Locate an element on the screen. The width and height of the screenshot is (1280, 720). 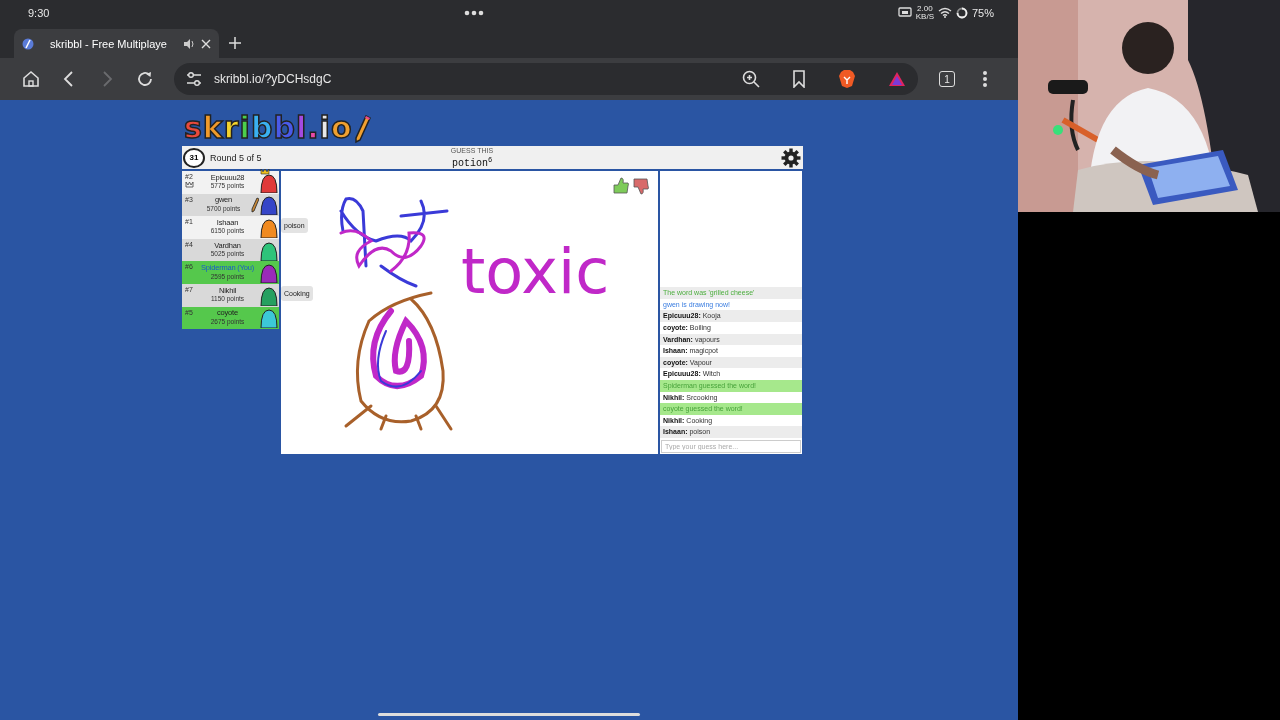
new-tab-icon is located at coordinates (235, 43).